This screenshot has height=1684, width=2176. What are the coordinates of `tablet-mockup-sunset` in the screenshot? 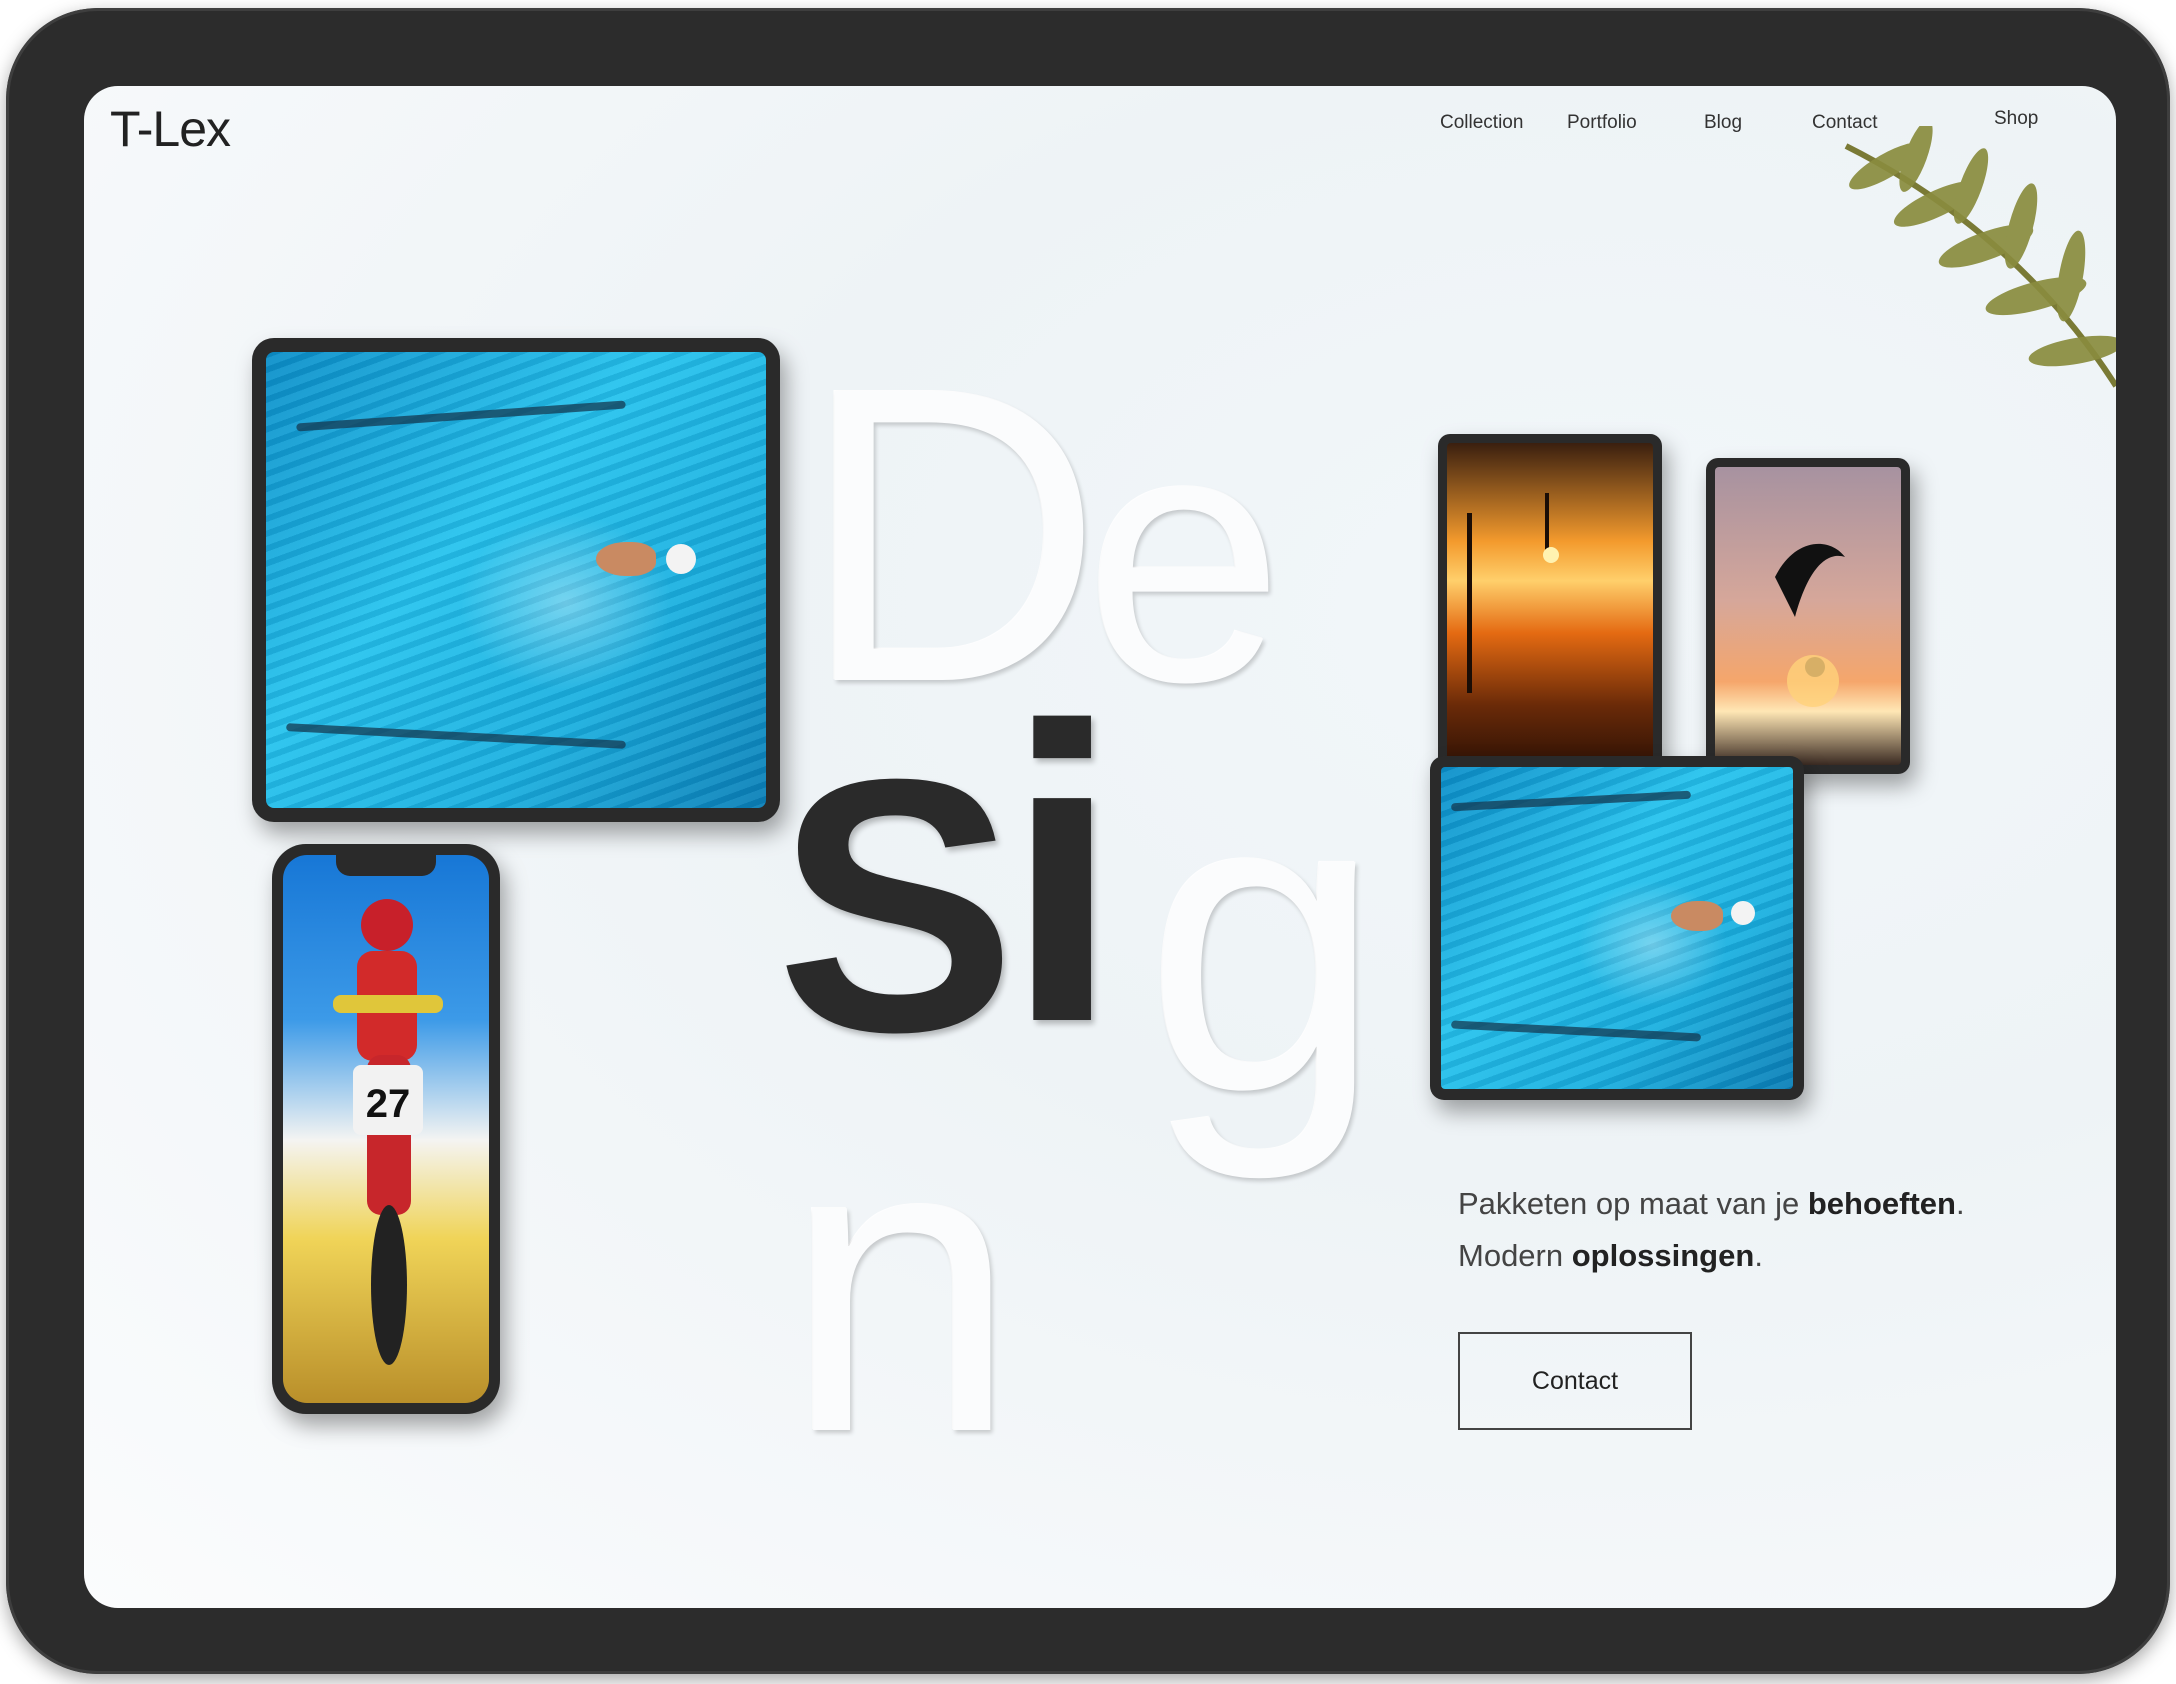 It's located at (1550, 607).